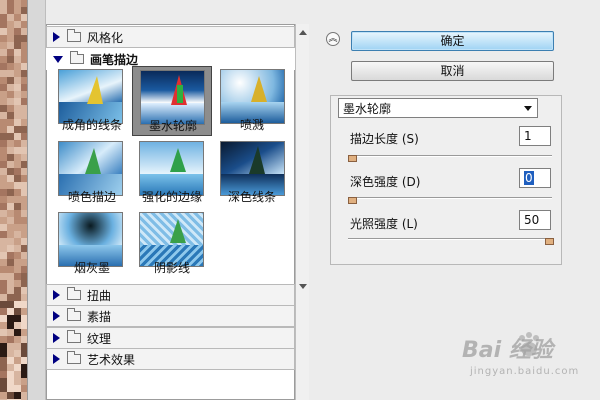 The image size is (600, 400). I want to click on filter-thumb-sumi-e: 烟灰墨, so click(92, 244).